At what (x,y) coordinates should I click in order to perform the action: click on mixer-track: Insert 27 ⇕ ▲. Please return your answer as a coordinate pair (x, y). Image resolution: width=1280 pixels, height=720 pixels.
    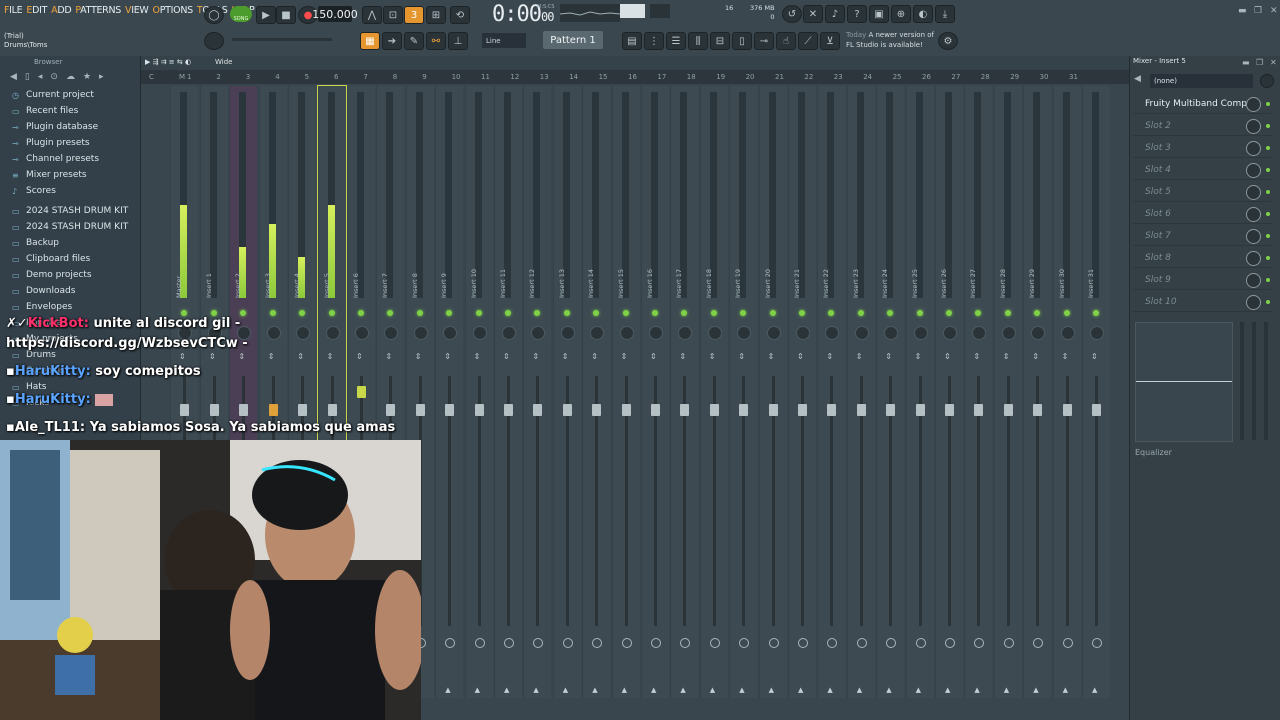
    Looking at the image, I should click on (978, 392).